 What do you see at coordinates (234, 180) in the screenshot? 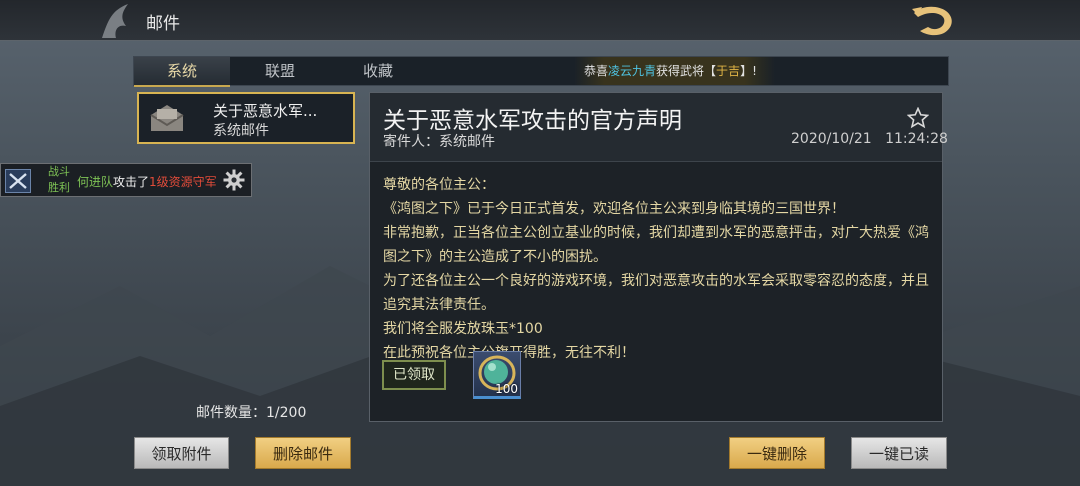
I see `gear-icon` at bounding box center [234, 180].